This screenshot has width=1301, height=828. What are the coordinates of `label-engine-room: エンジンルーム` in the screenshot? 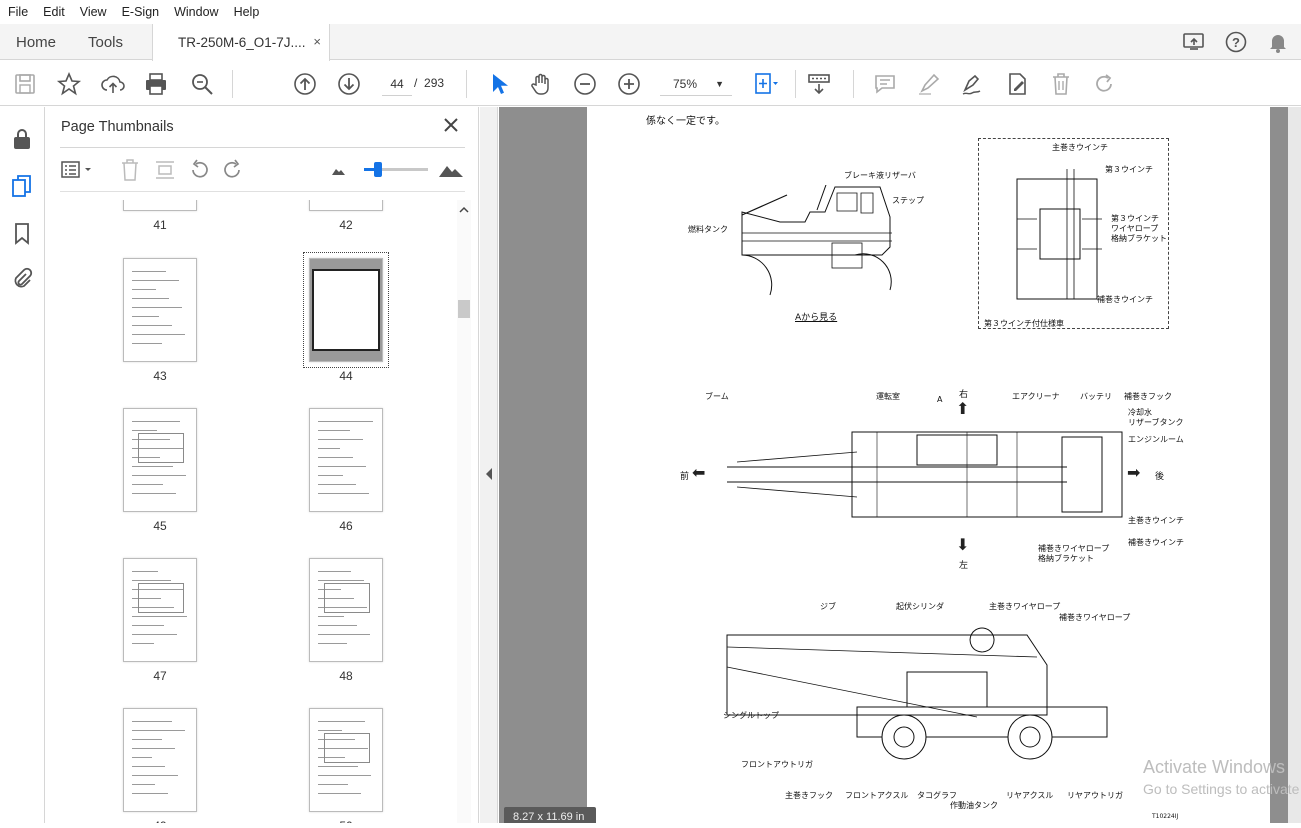 It's located at (1156, 439).